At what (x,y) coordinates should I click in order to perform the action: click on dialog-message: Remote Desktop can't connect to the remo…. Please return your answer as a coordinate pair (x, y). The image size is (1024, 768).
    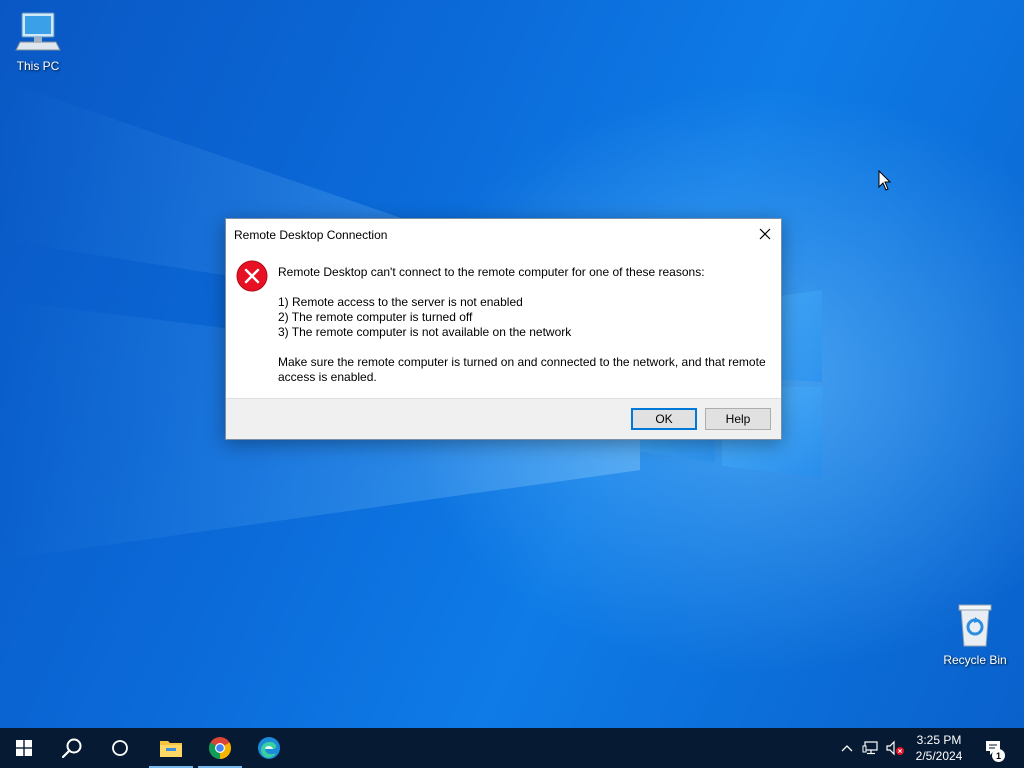
    Looking at the image, I should click on (525, 325).